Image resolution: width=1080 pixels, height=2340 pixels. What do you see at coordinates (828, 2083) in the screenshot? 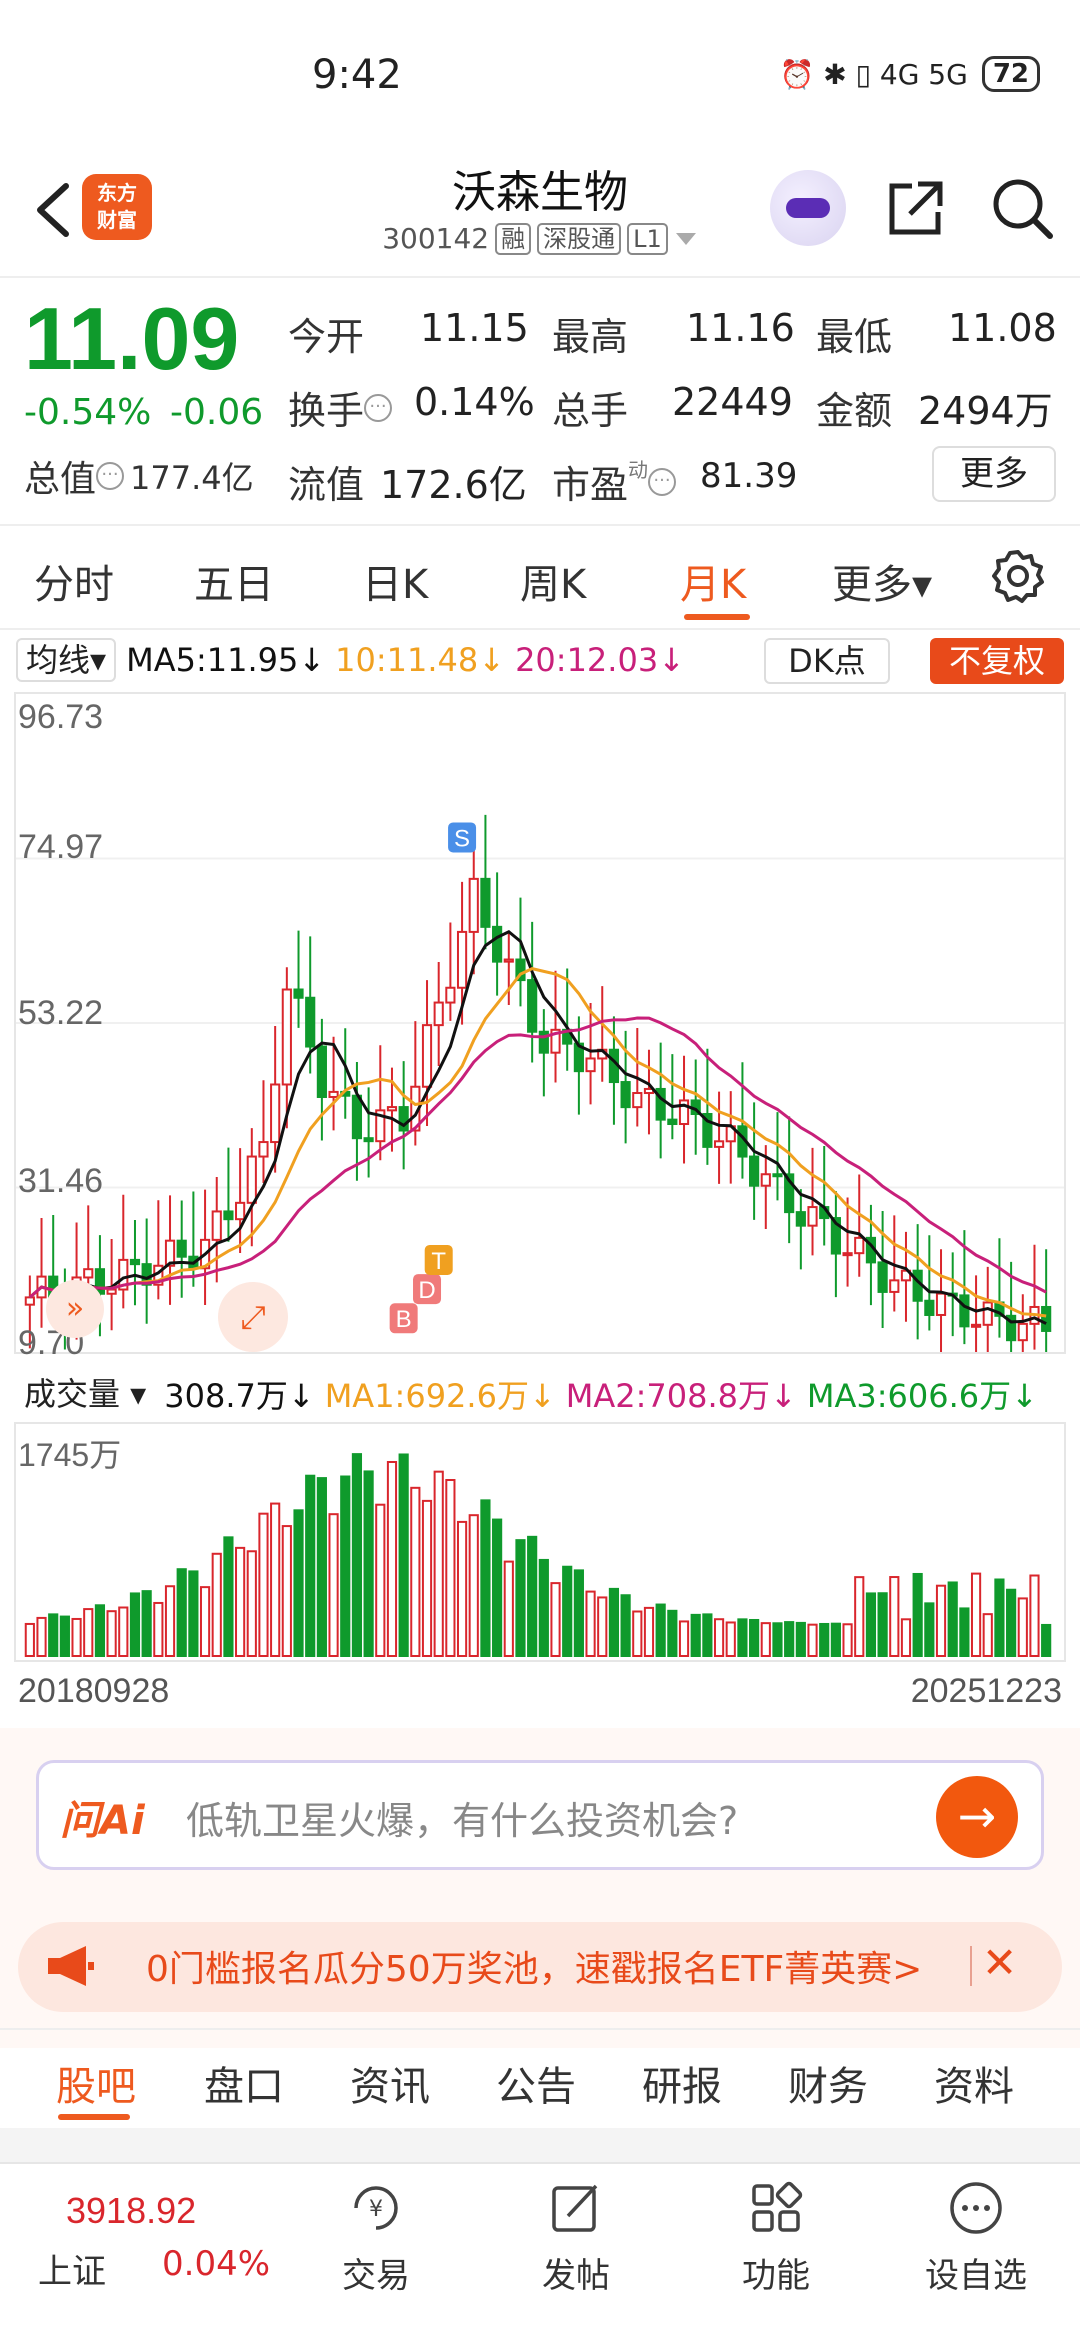
I see `tab-finance: 财务` at bounding box center [828, 2083].